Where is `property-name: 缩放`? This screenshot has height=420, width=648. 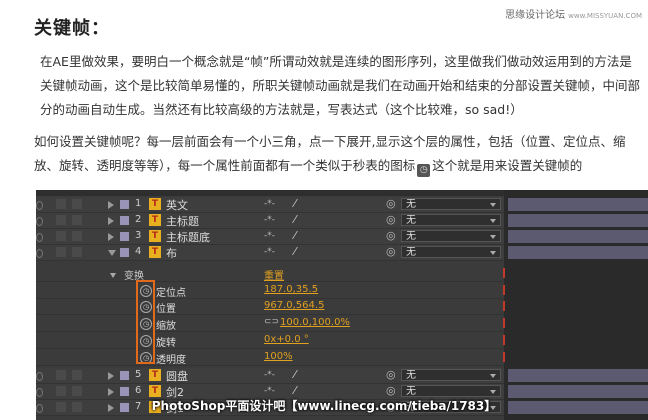
property-name: 缩放 is located at coordinates (166, 326).